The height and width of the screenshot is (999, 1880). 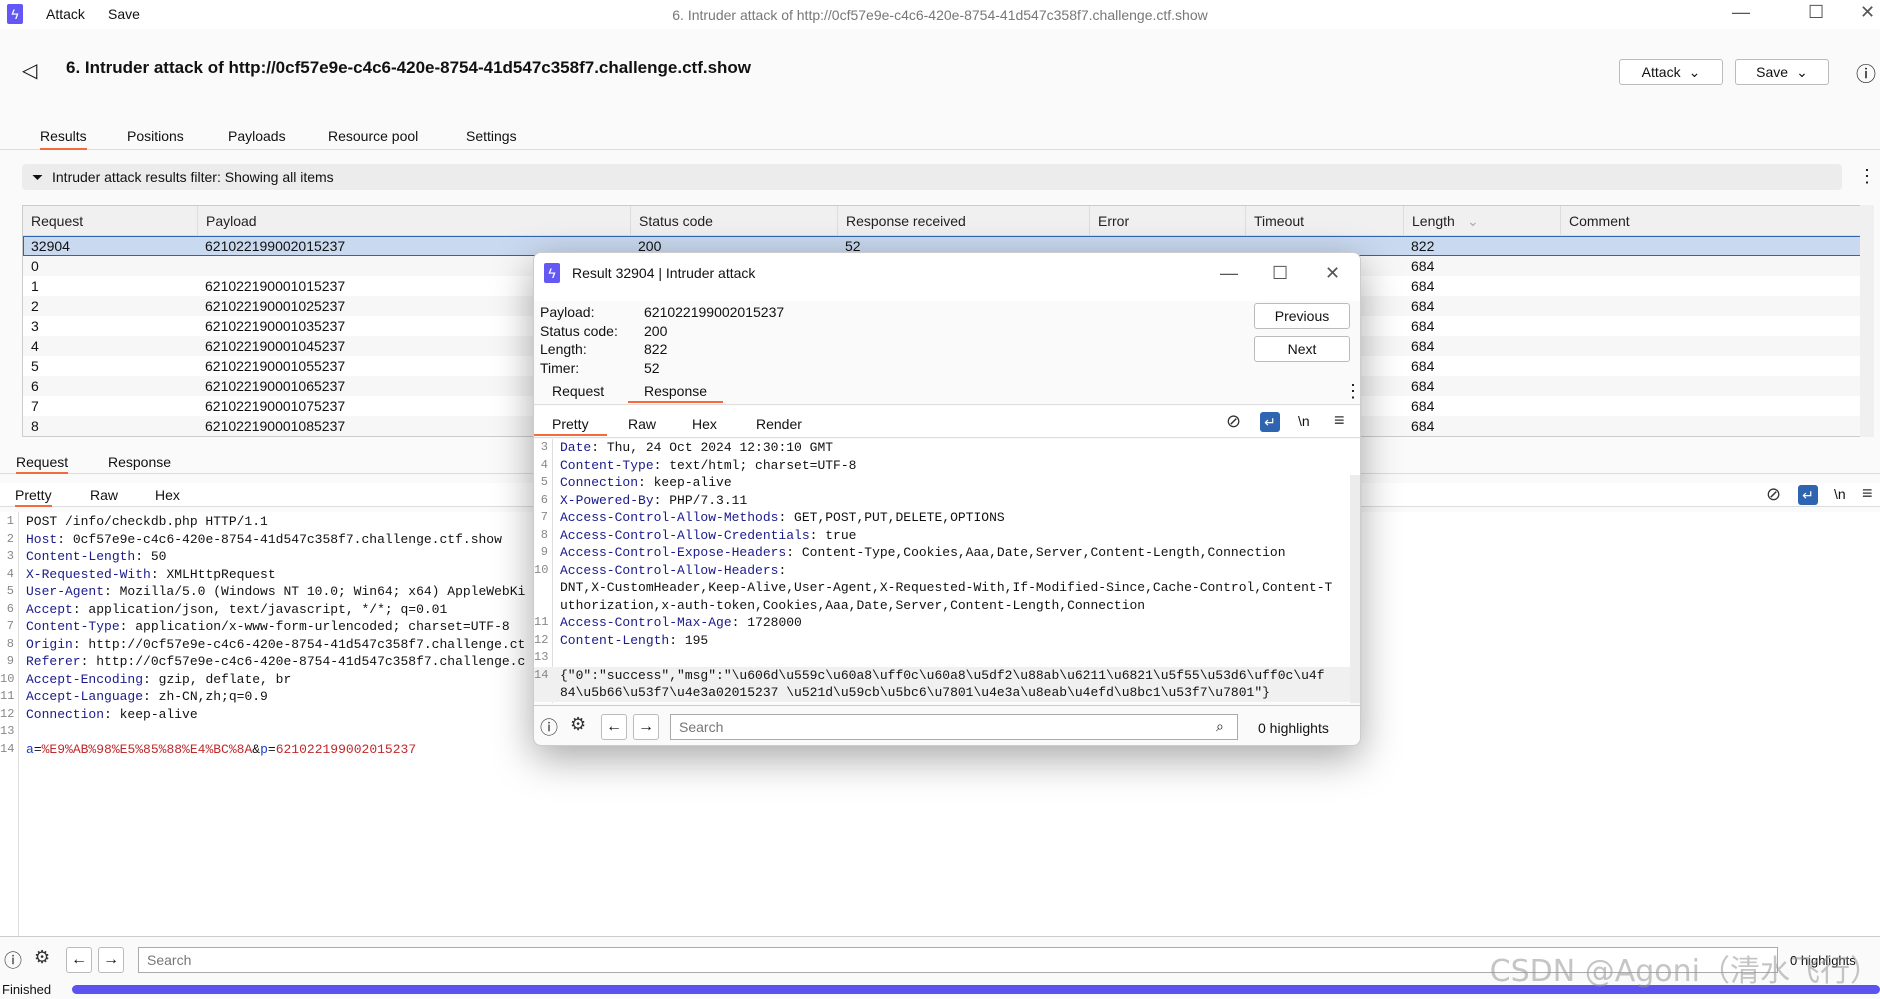 What do you see at coordinates (1867, 321) in the screenshot?
I see `table-scrollbar` at bounding box center [1867, 321].